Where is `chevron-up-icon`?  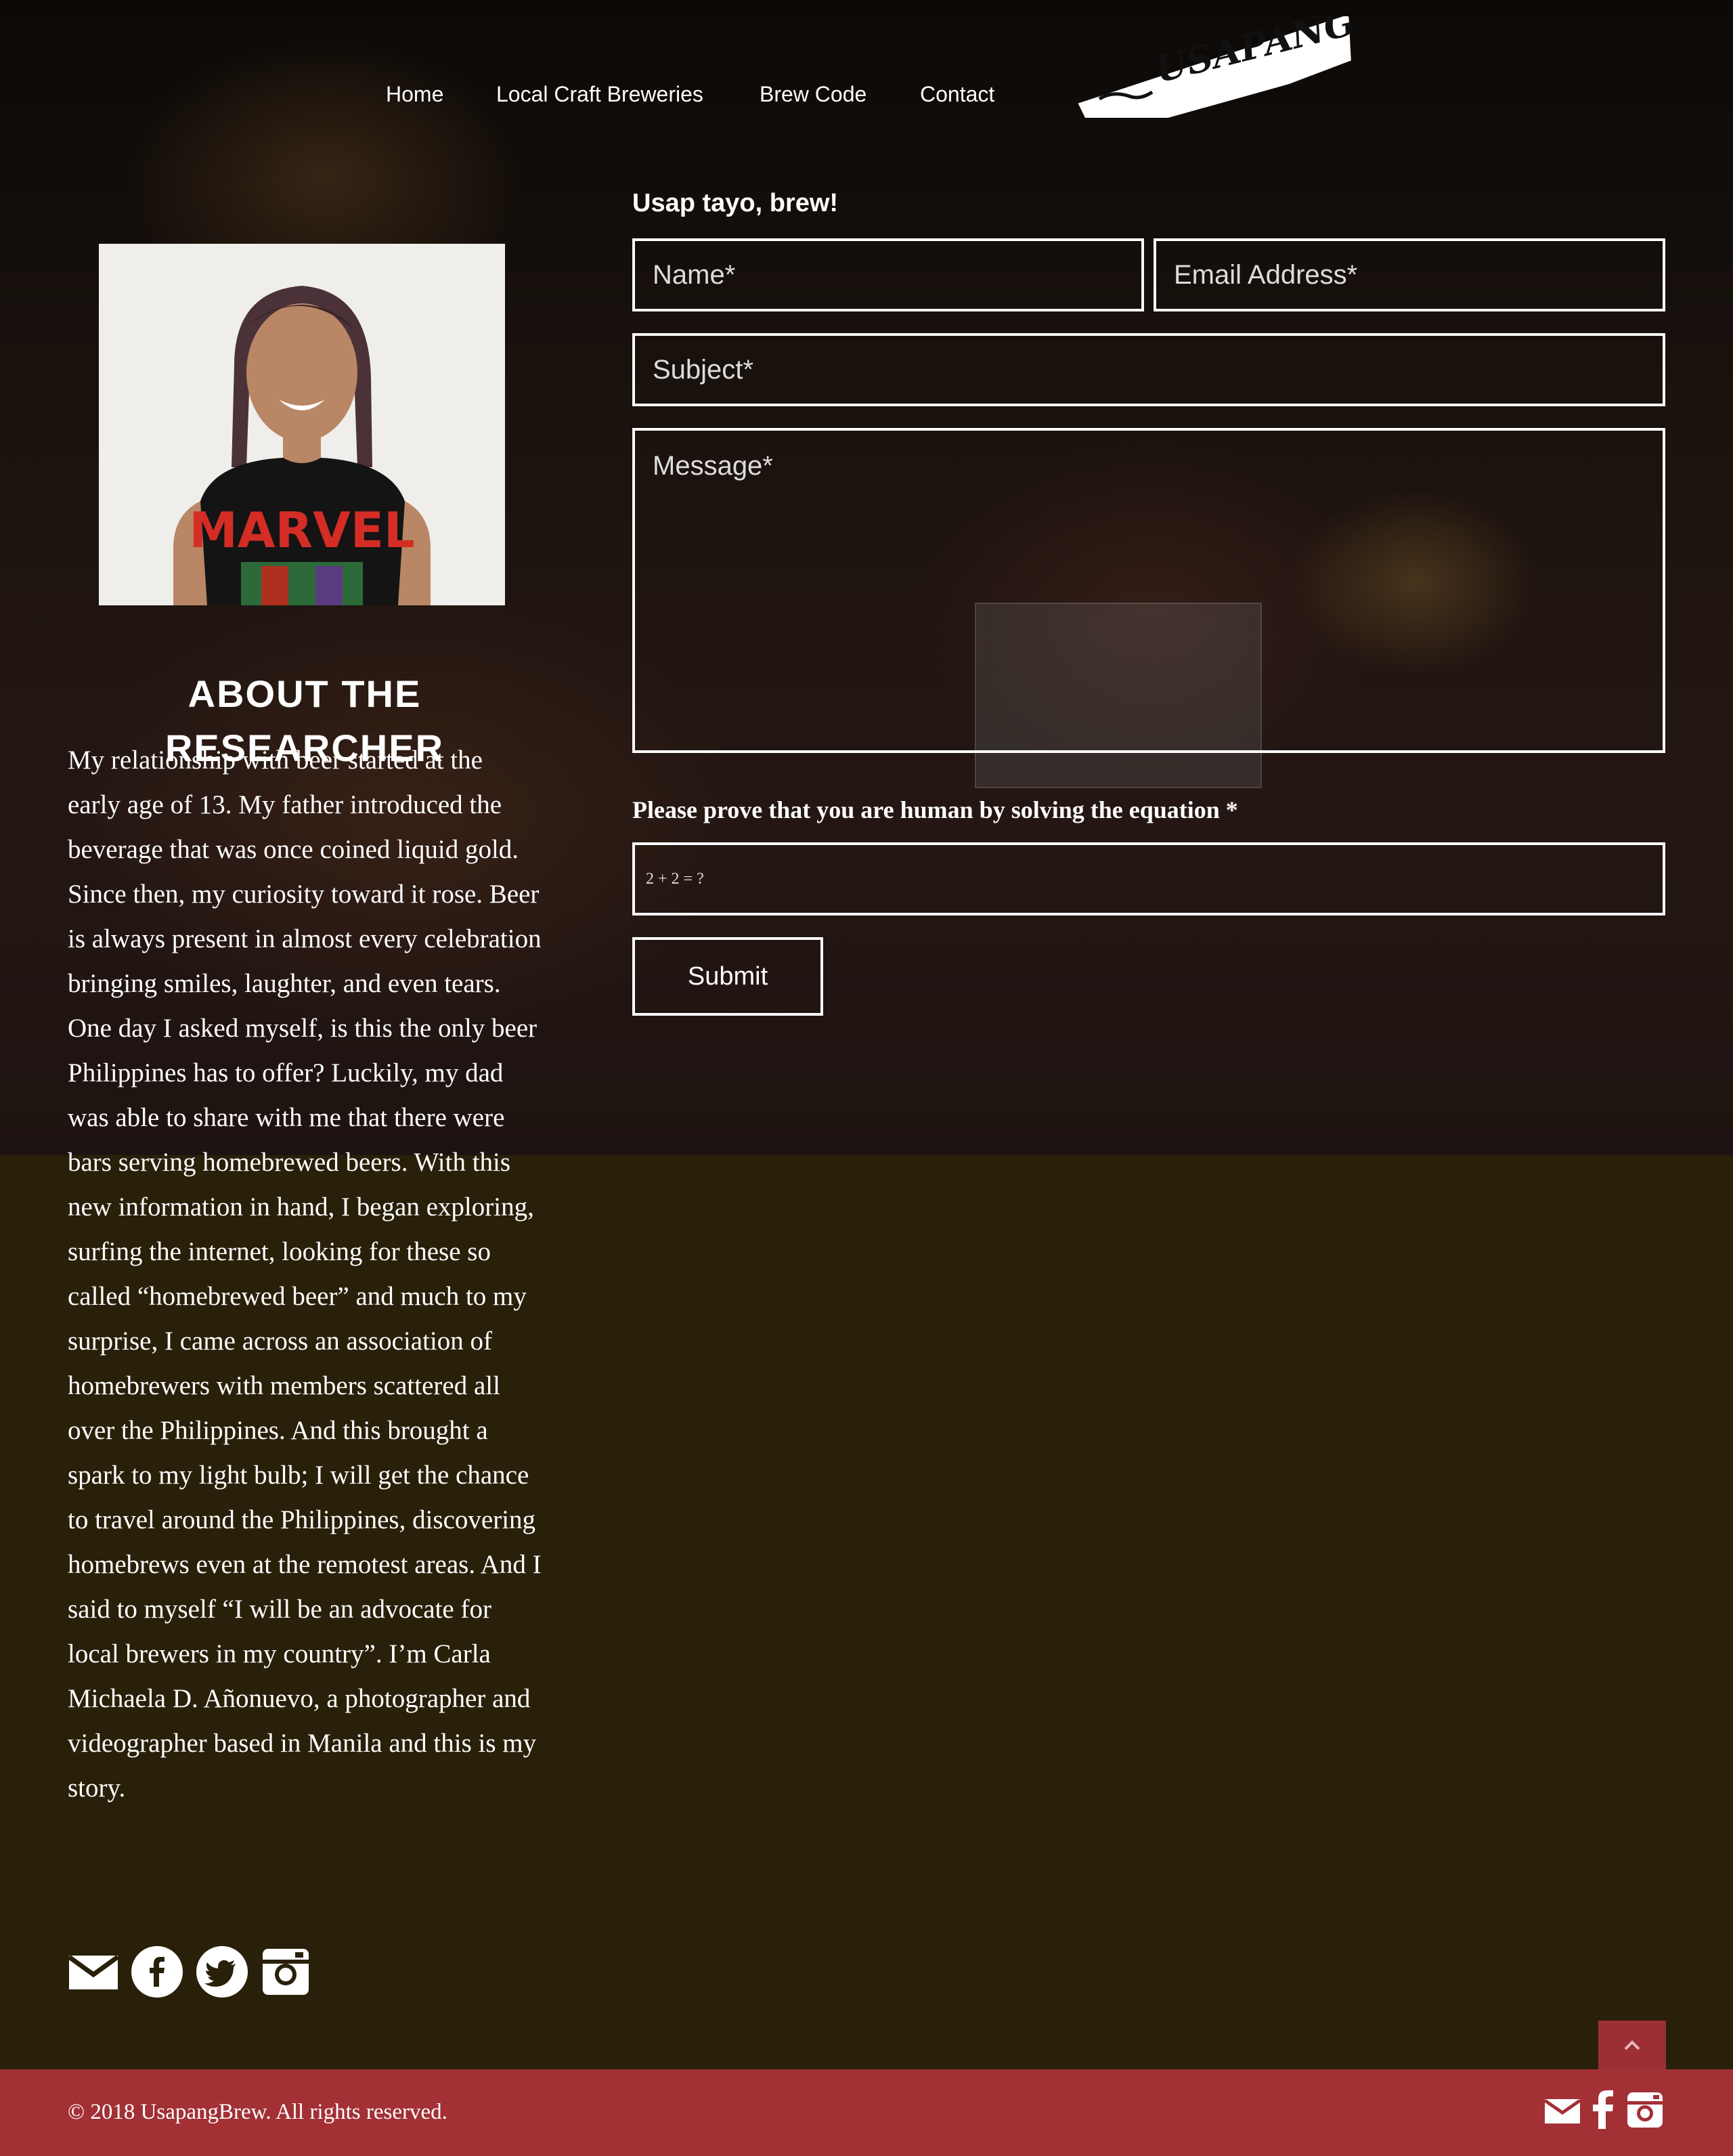
chevron-up-icon is located at coordinates (1632, 2045).